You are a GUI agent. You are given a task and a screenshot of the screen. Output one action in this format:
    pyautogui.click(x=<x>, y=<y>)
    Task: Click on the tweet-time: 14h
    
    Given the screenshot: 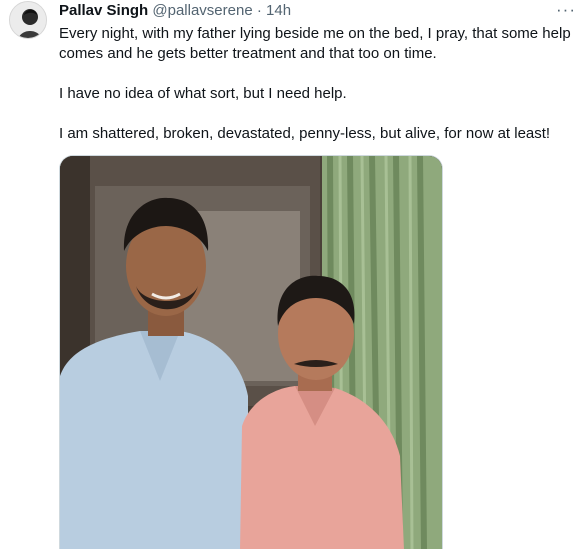 What is the action you would take?
    pyautogui.click(x=278, y=10)
    